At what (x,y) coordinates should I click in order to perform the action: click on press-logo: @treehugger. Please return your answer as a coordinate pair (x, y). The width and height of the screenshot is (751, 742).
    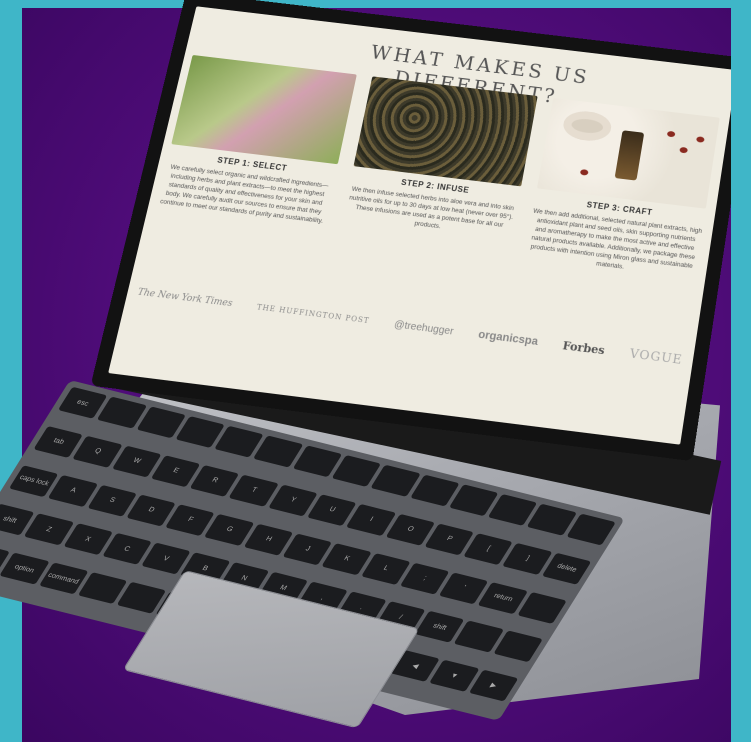
    Looking at the image, I should click on (423, 328).